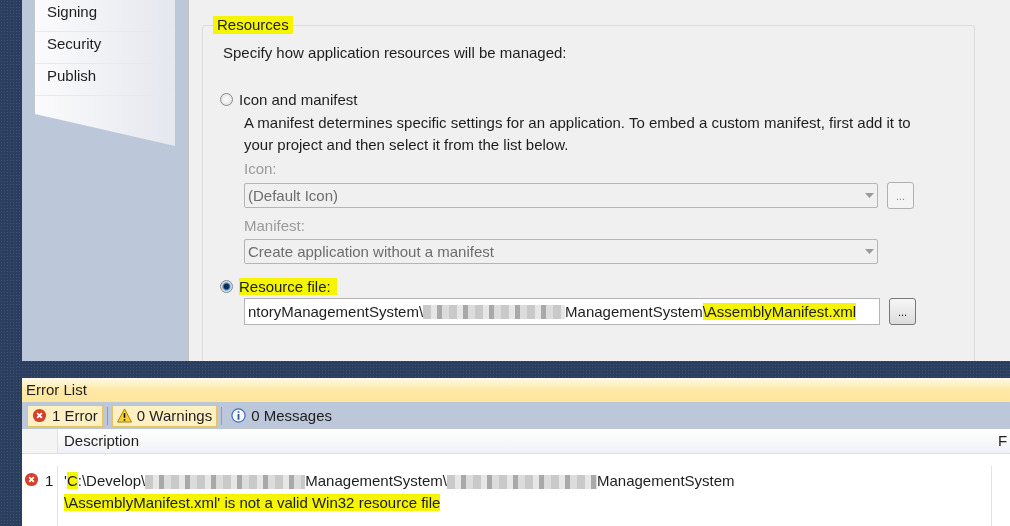 The width and height of the screenshot is (1010, 526). What do you see at coordinates (516, 390) in the screenshot?
I see `panel-title: Error List` at bounding box center [516, 390].